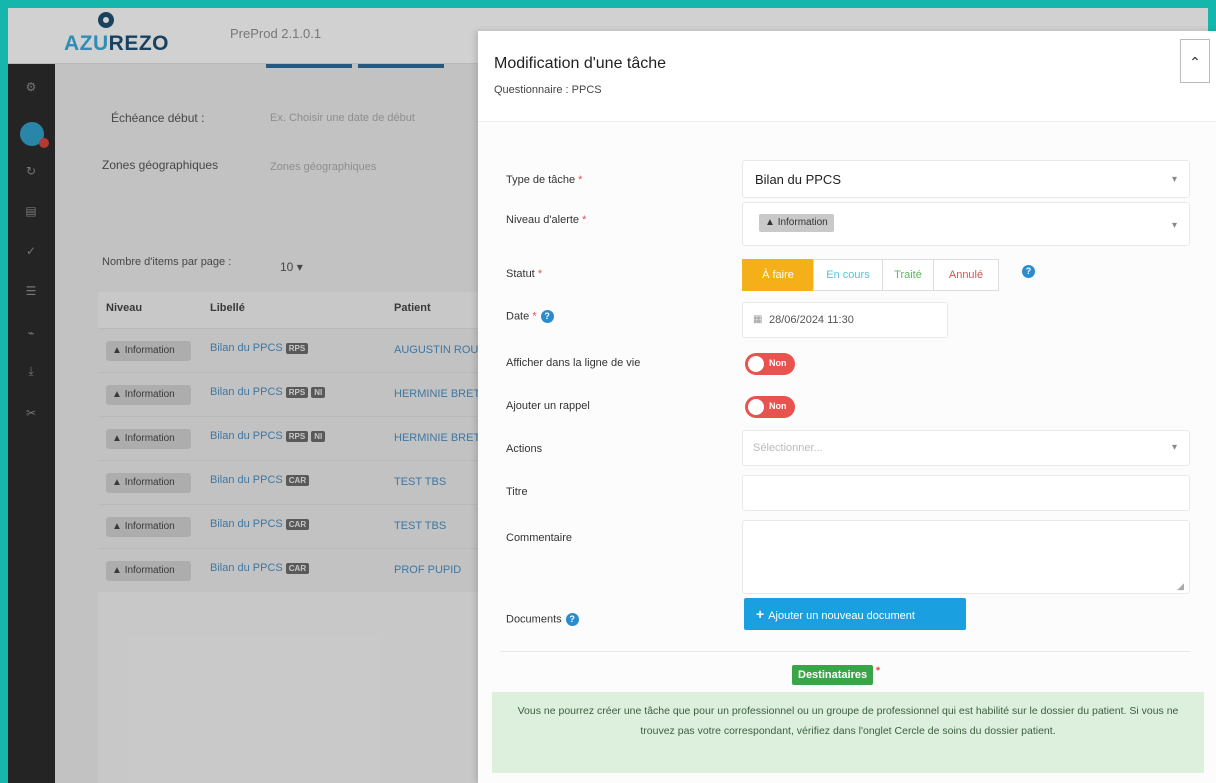  I want to click on status-button-group: À faire En cours Traité Annulé, so click(870, 275).